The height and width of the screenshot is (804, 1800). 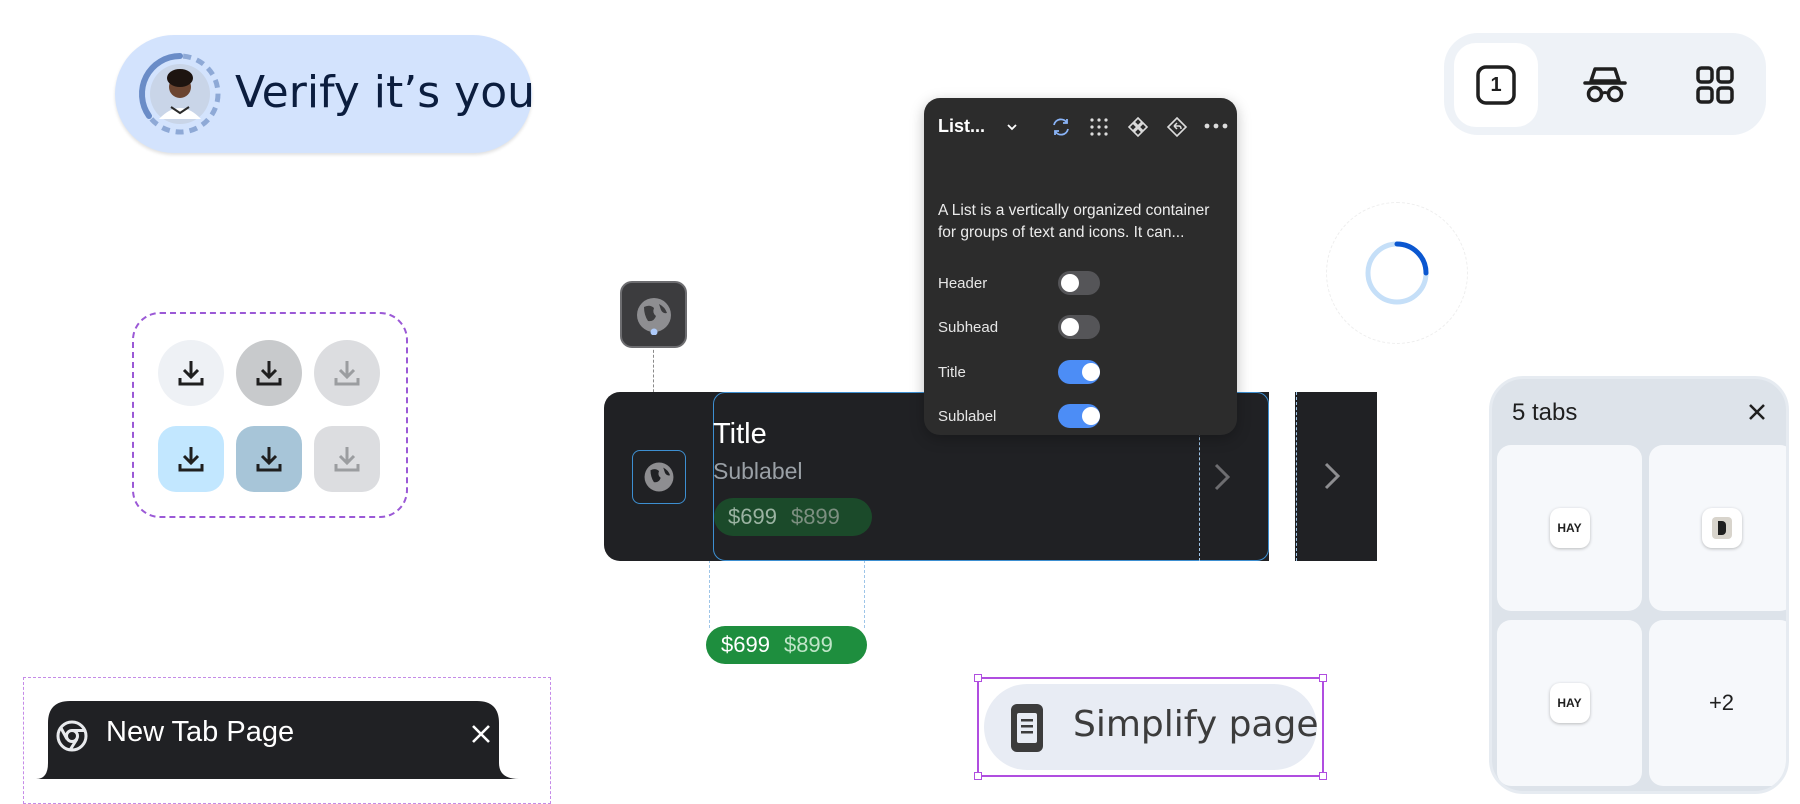 I want to click on property-label: Sublabel, so click(x=967, y=416).